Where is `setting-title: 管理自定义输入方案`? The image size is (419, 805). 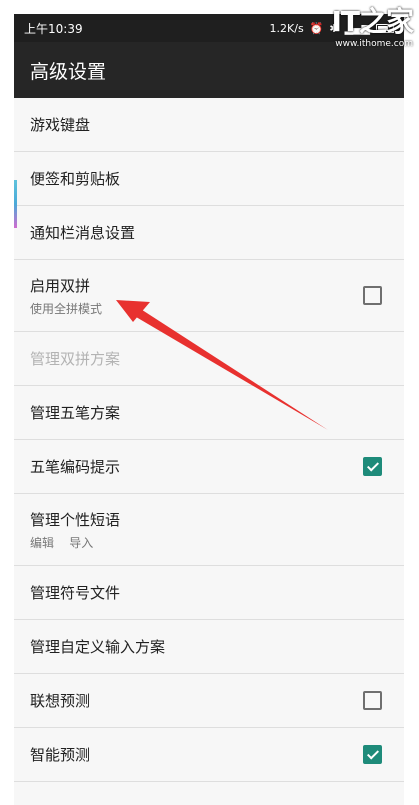
setting-title: 管理自定义输入方案 is located at coordinates (98, 647).